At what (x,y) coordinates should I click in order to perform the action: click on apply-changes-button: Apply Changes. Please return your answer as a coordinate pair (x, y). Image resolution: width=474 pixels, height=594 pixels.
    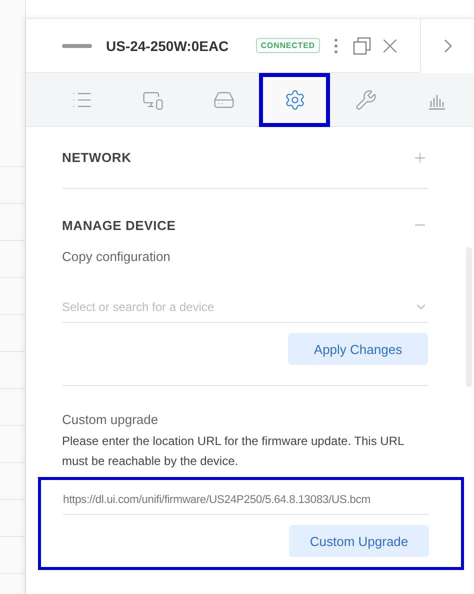
    Looking at the image, I should click on (358, 349).